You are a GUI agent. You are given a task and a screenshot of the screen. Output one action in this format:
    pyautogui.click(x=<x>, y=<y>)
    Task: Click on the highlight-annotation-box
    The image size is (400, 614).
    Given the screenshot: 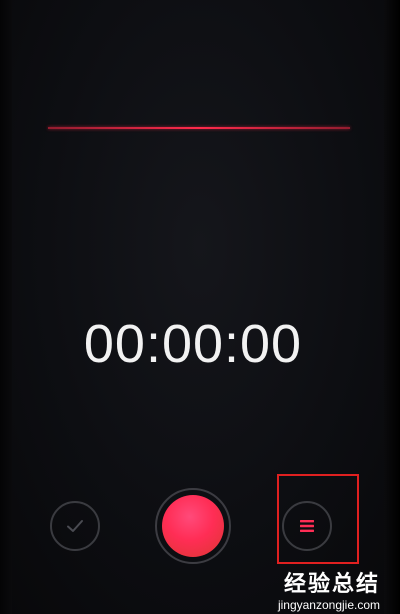 What is the action you would take?
    pyautogui.click(x=318, y=519)
    